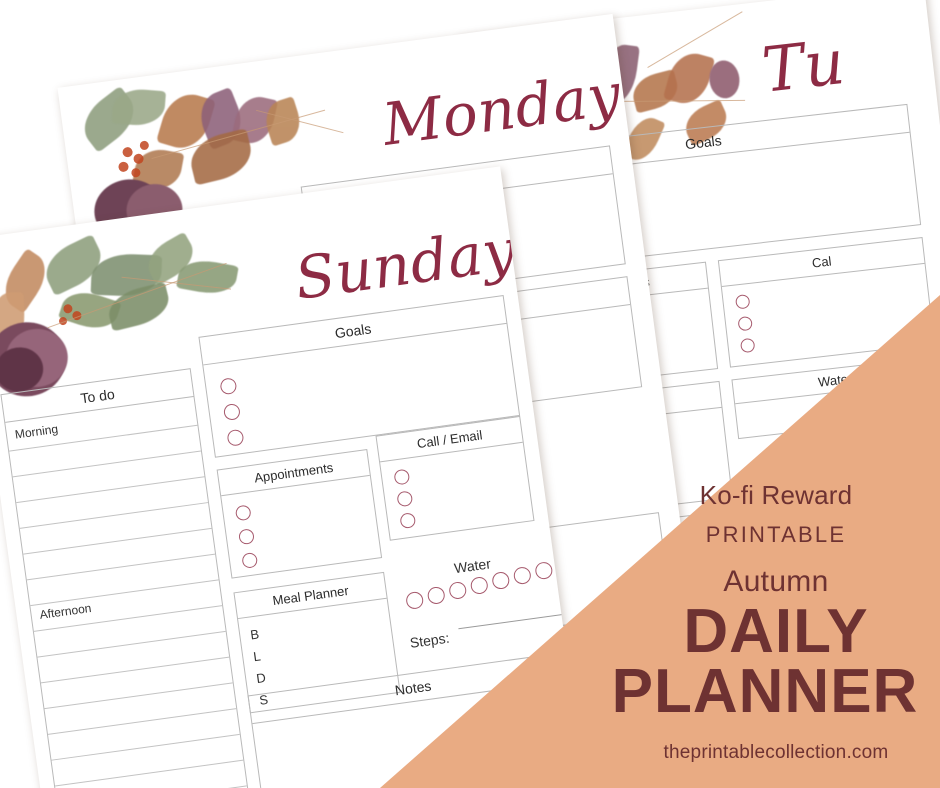 This screenshot has width=940, height=788. I want to click on planner-heading: PLANNER, so click(765, 691).